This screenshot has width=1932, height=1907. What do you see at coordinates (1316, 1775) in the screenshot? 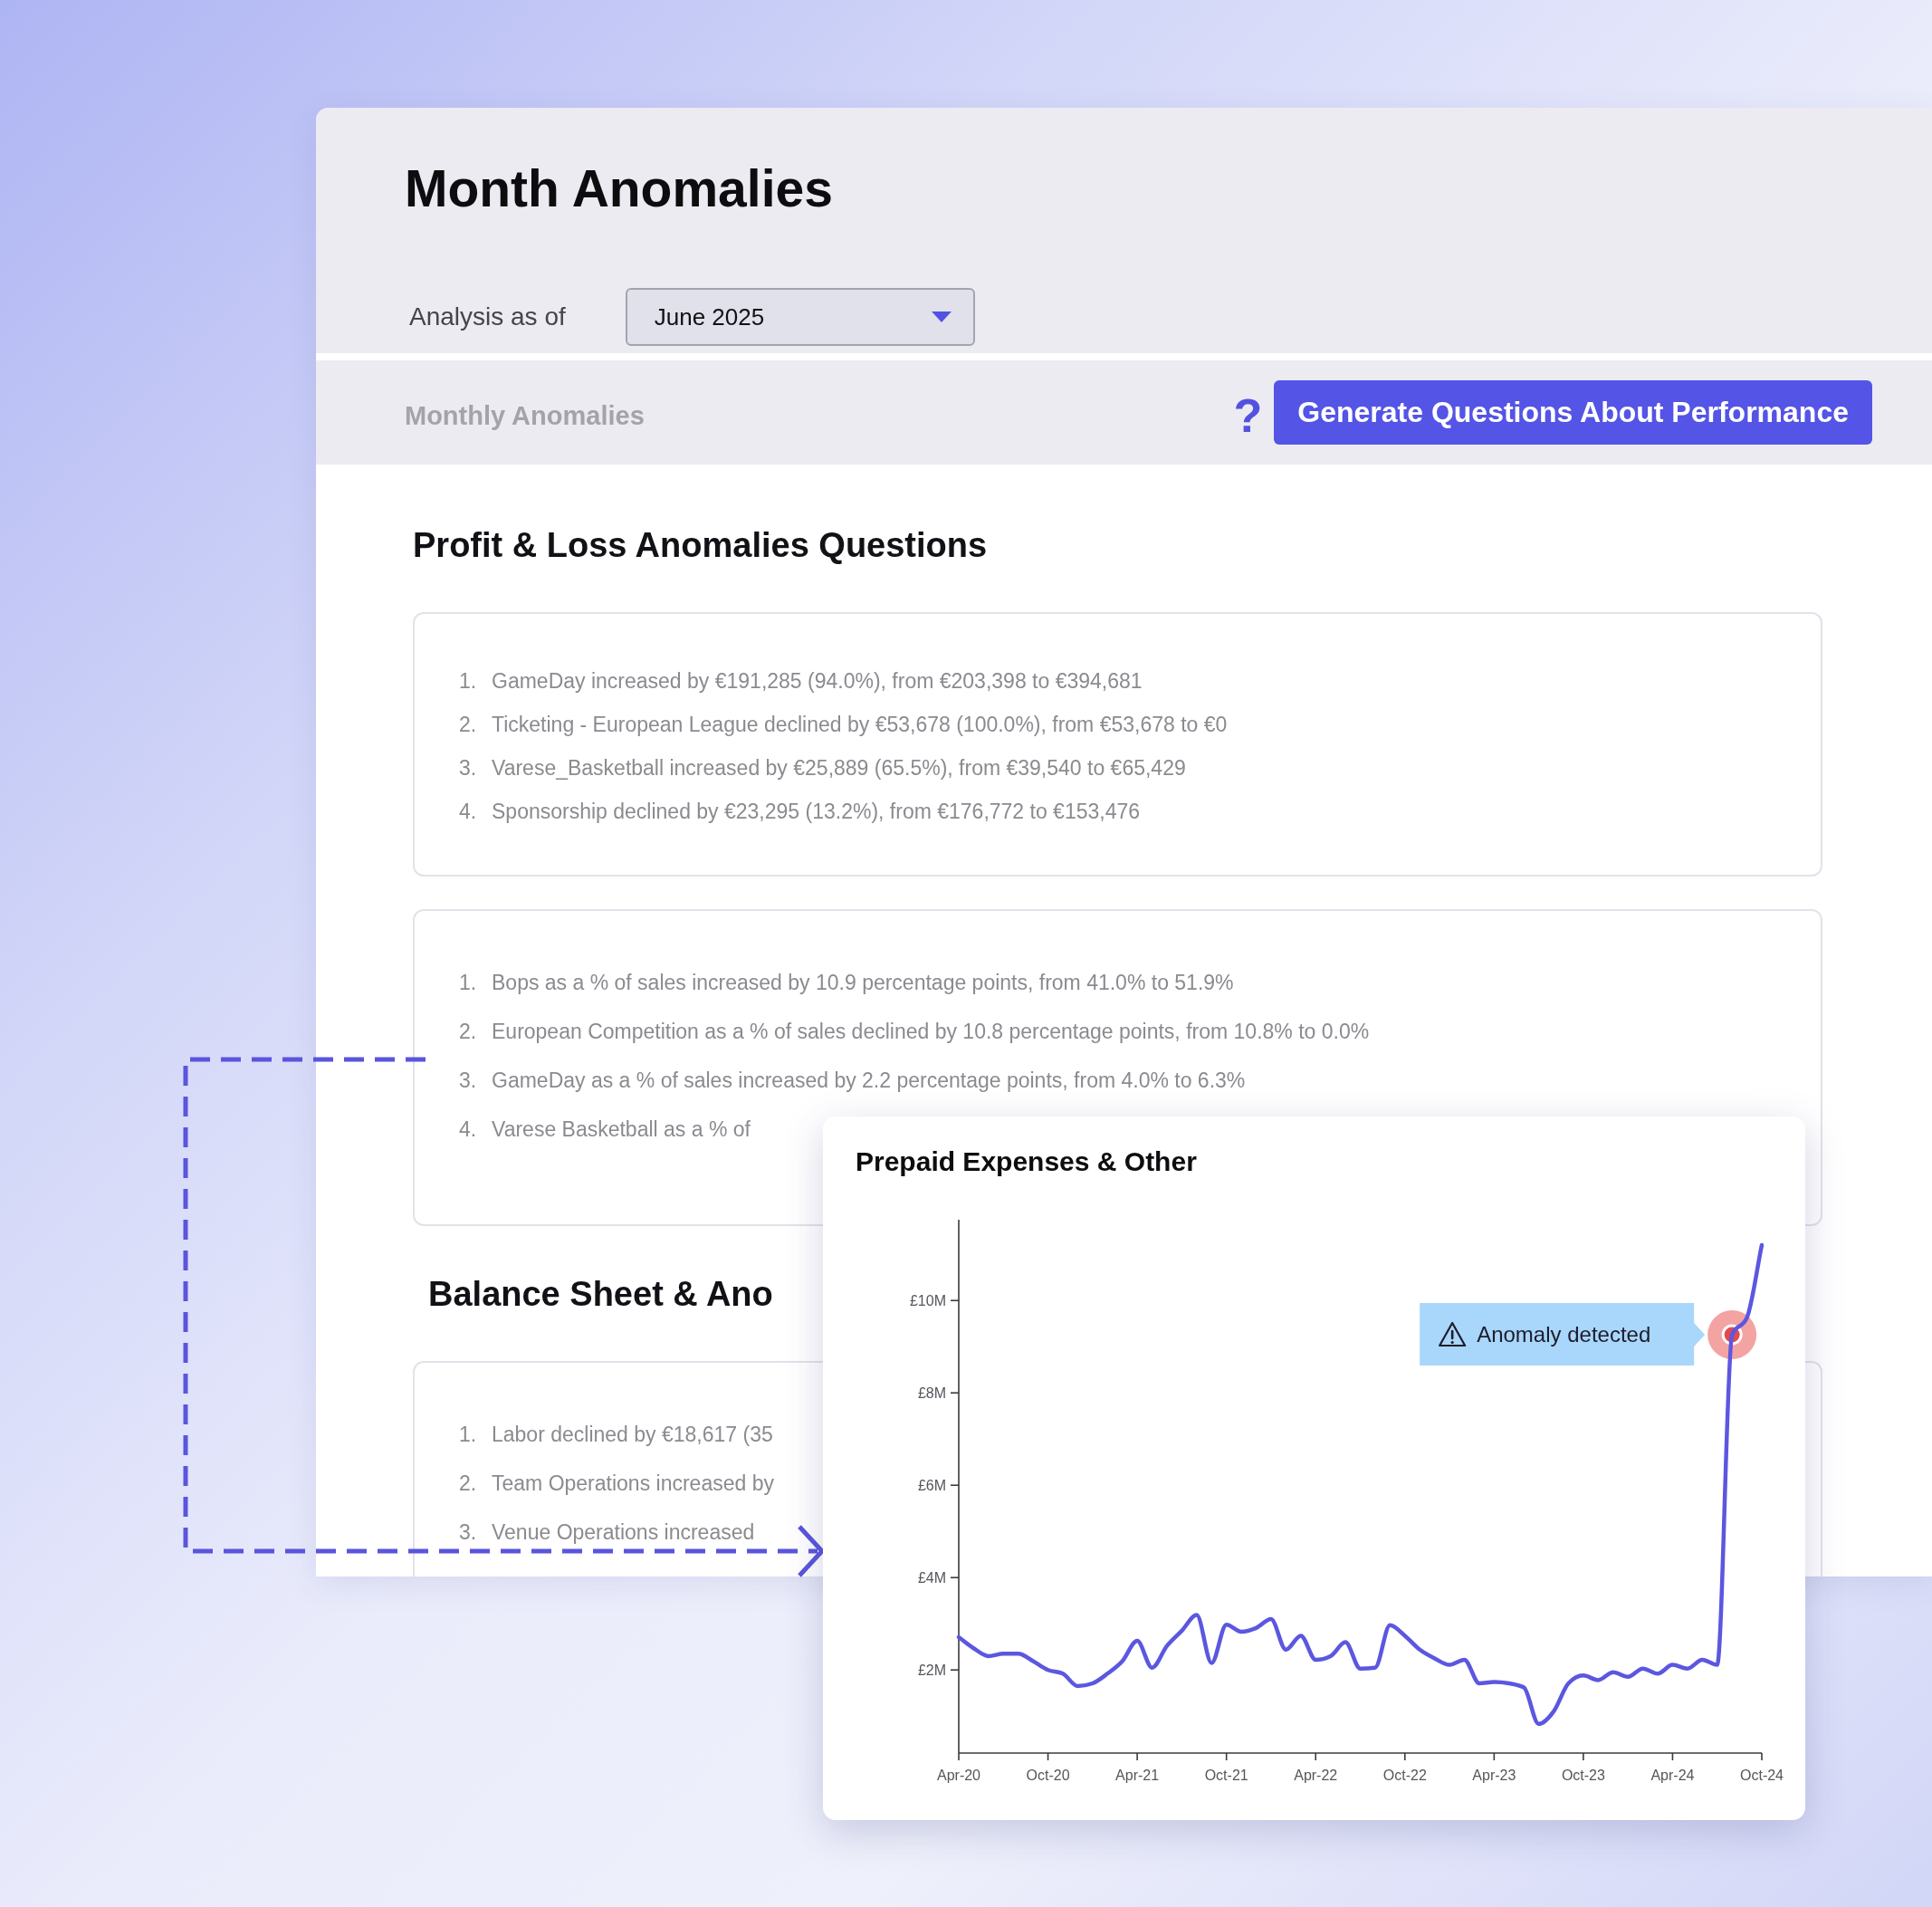
I see `x-tick-label: Apr-22` at bounding box center [1316, 1775].